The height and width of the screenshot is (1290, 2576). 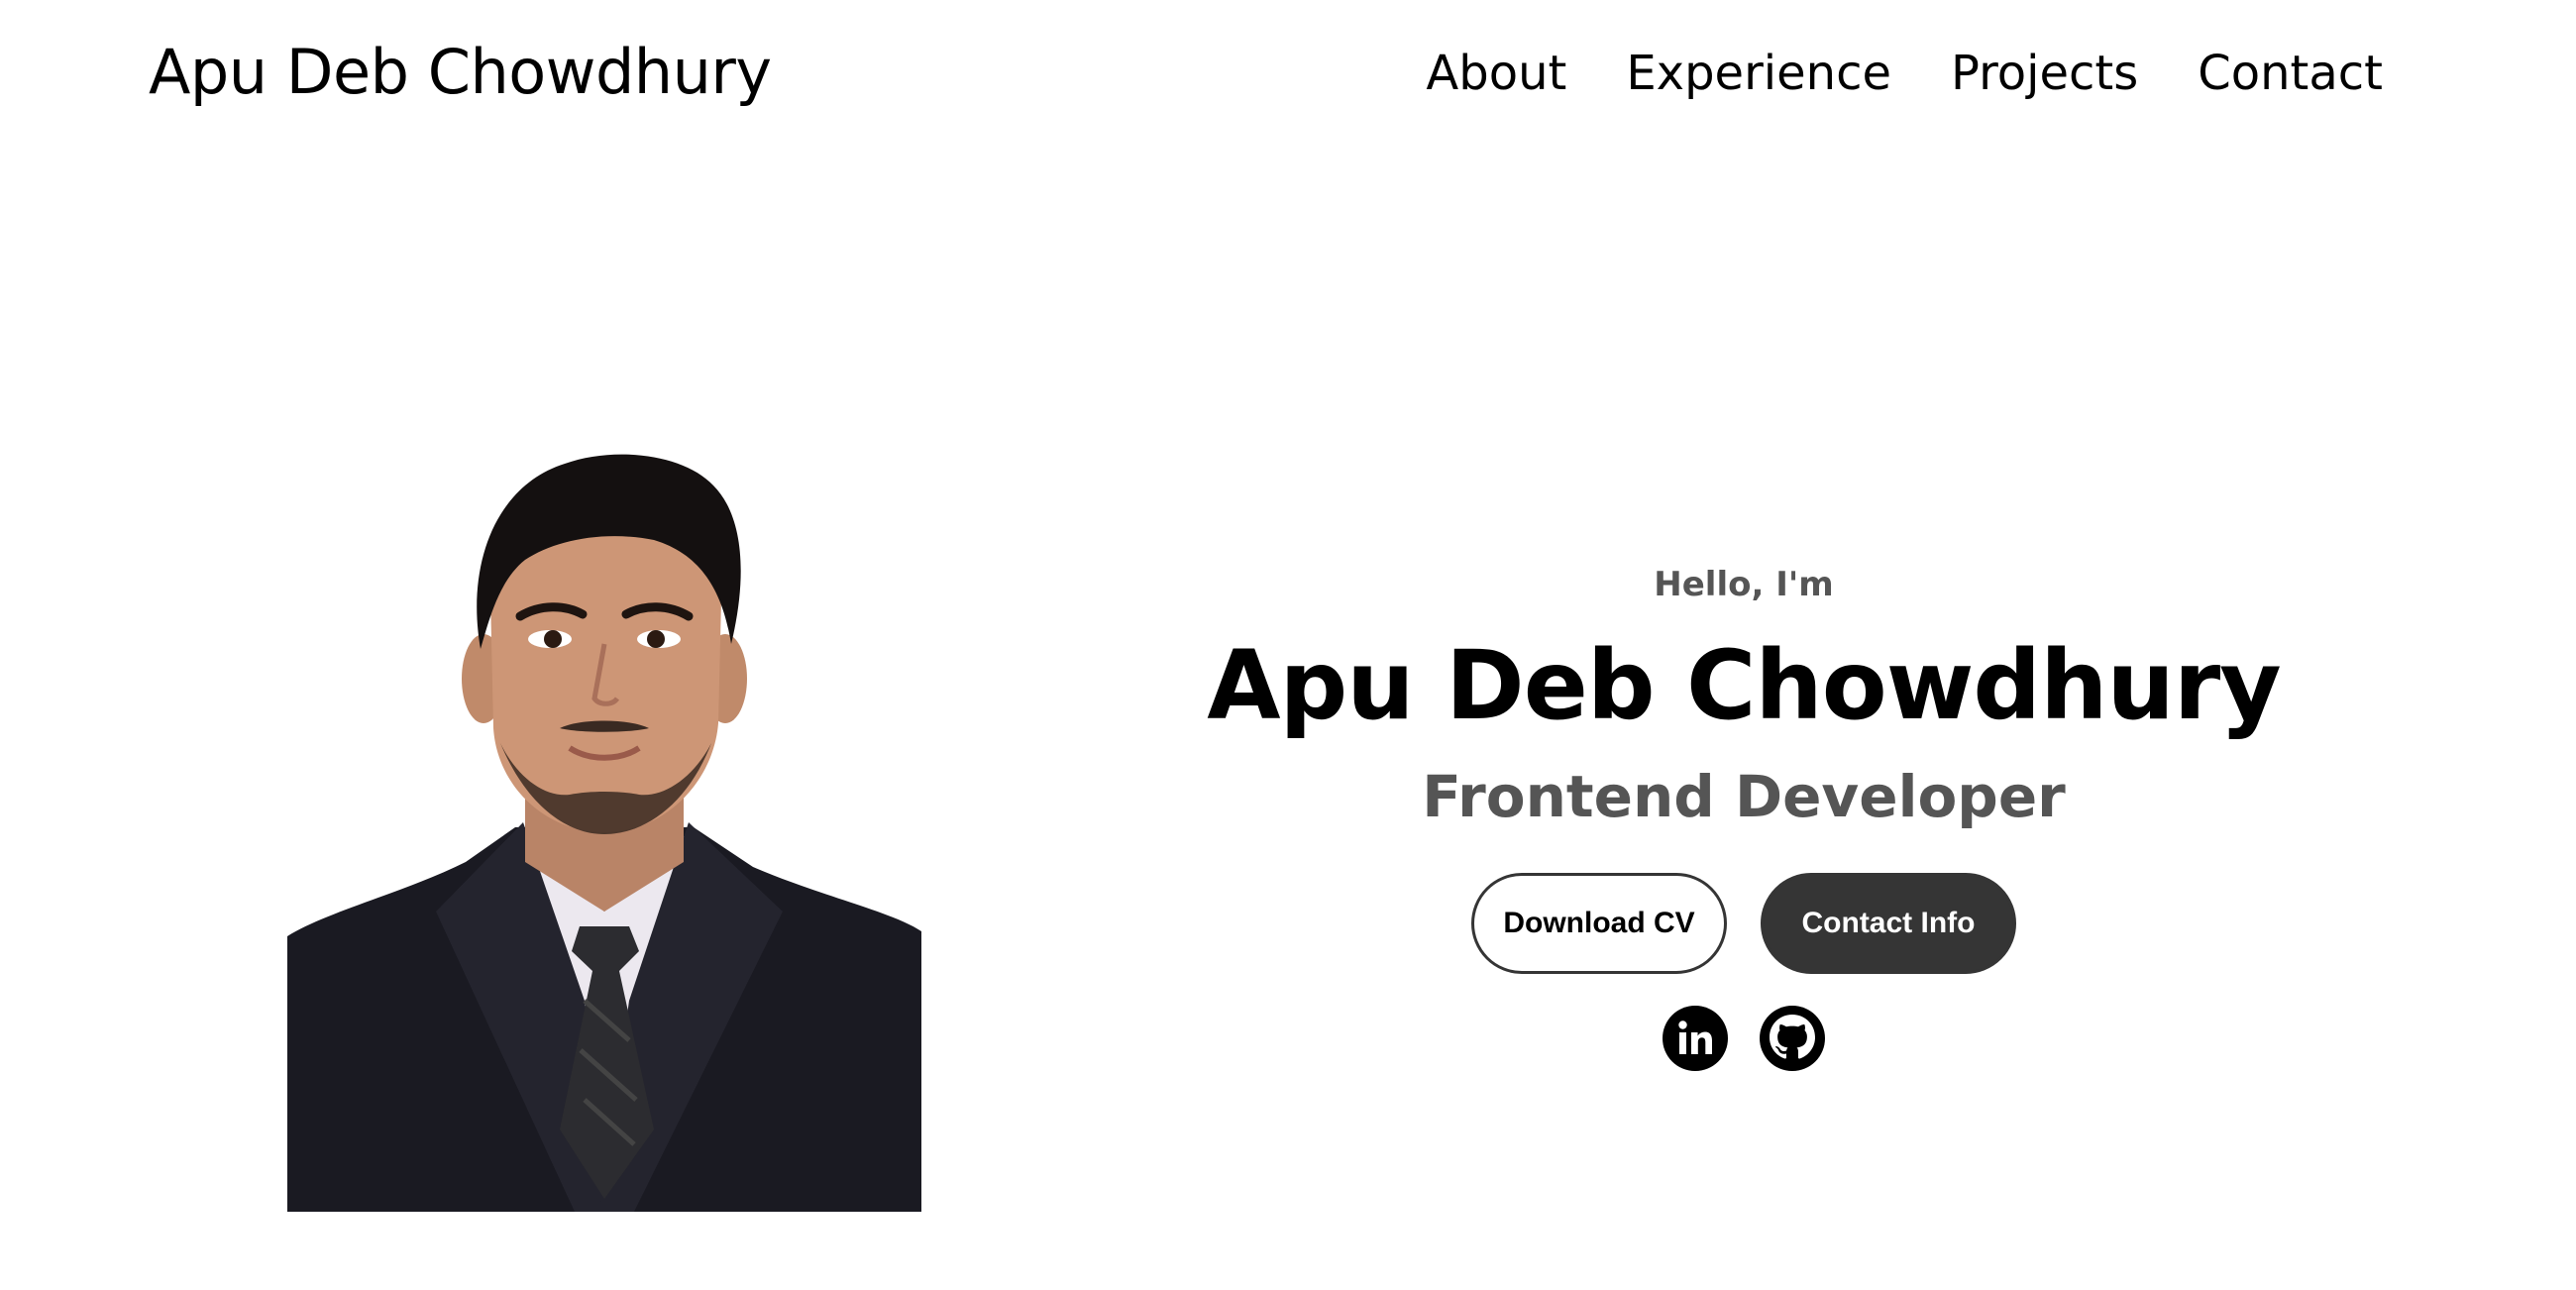 I want to click on hero-name: Apu Deb Chowdhury, so click(x=1744, y=685).